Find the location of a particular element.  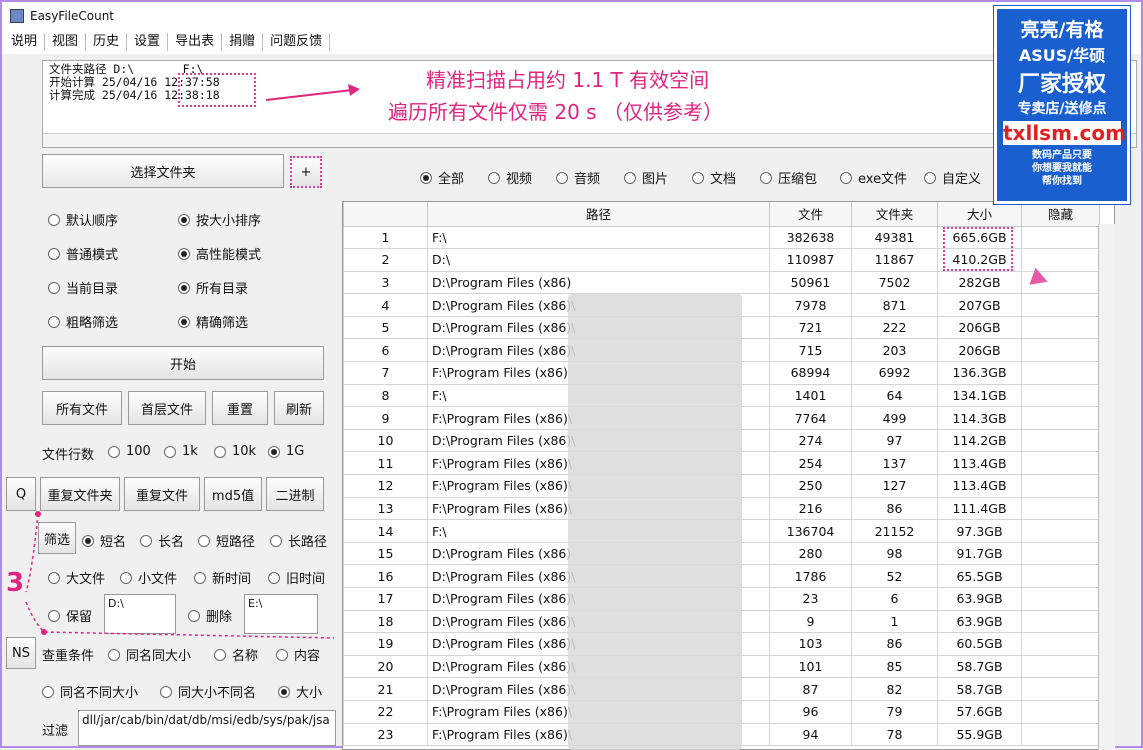

select-folder-button: 选择文件夹 is located at coordinates (163, 171).